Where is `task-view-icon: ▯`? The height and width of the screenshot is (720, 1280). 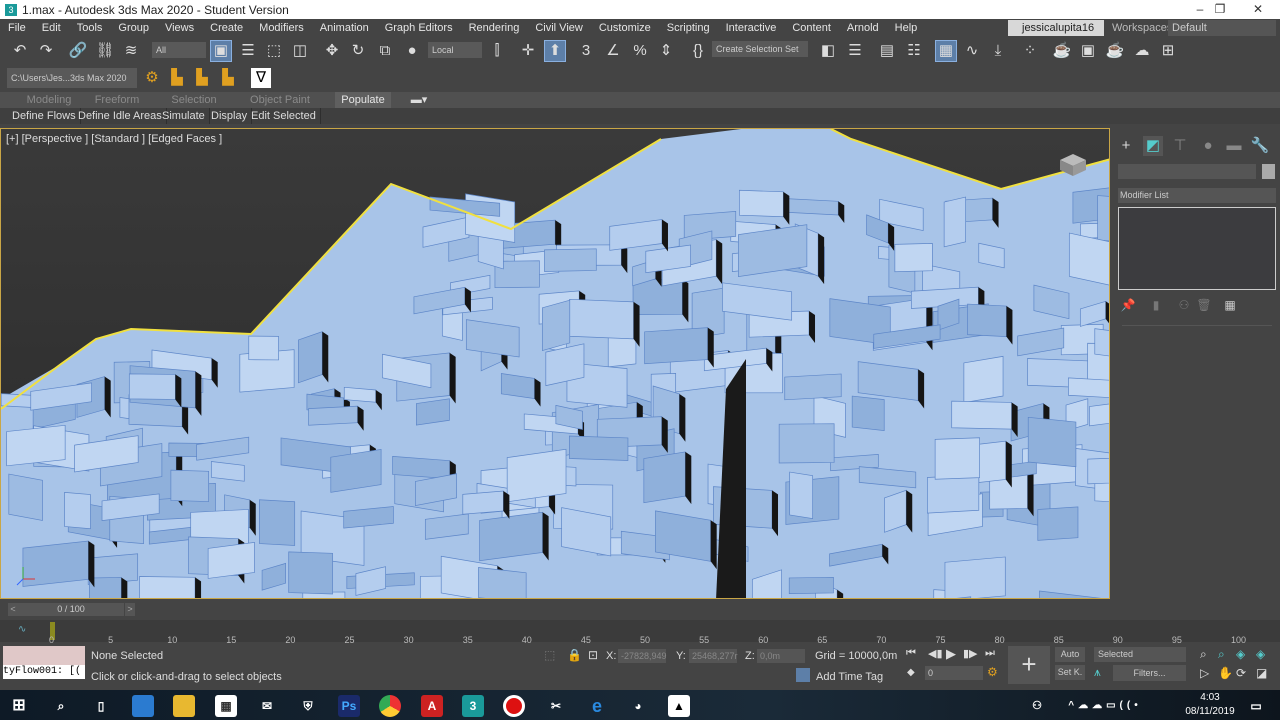 task-view-icon: ▯ is located at coordinates (101, 706).